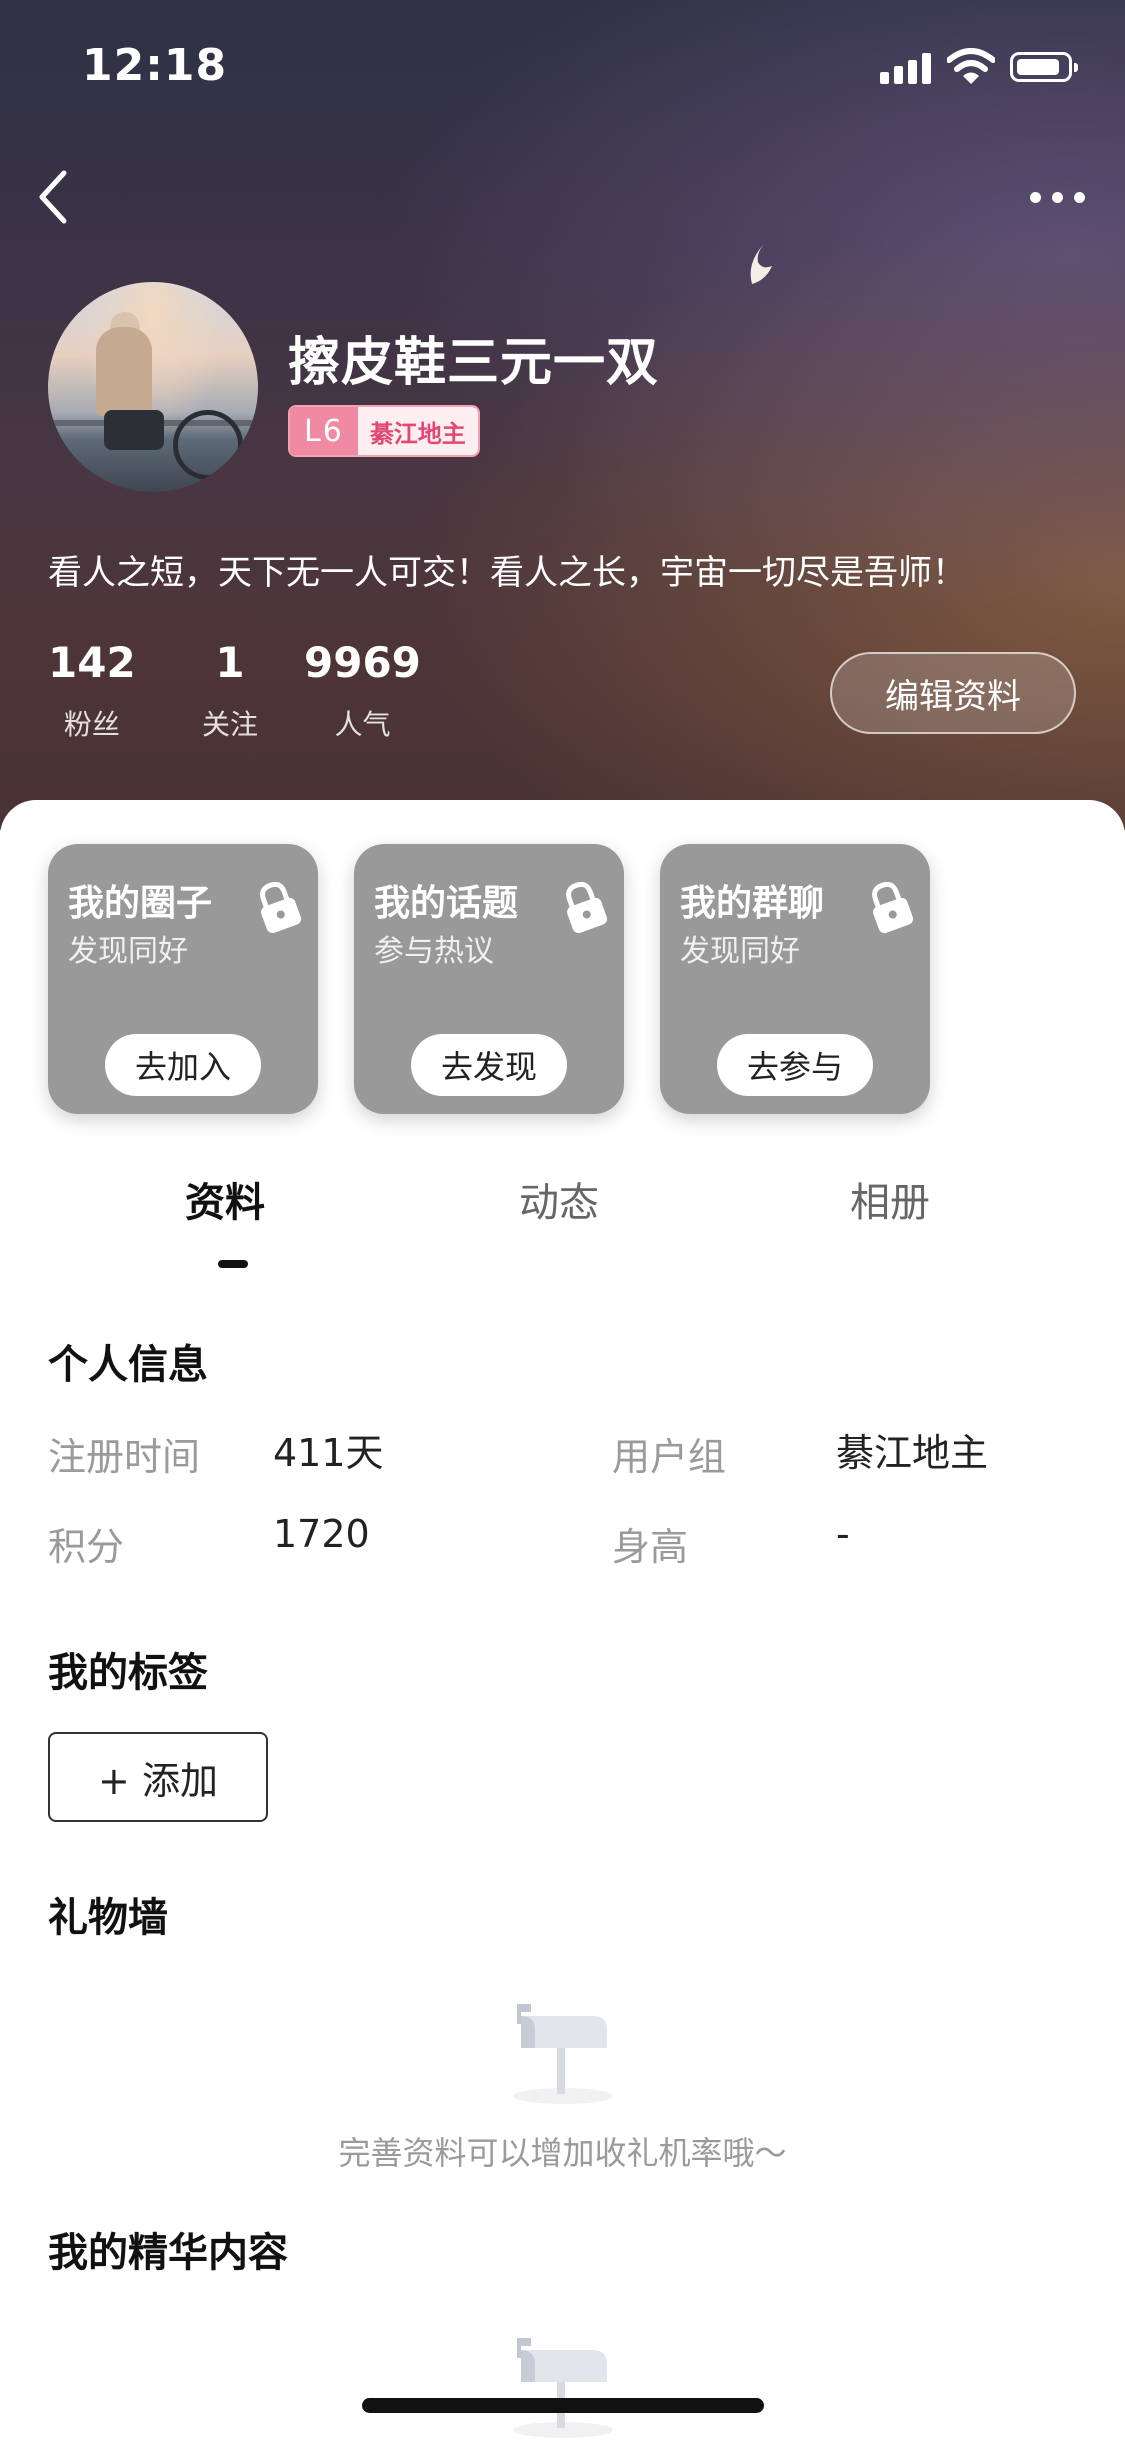  Describe the element at coordinates (158, 1777) in the screenshot. I see `add-tag-button: + 添加` at that location.